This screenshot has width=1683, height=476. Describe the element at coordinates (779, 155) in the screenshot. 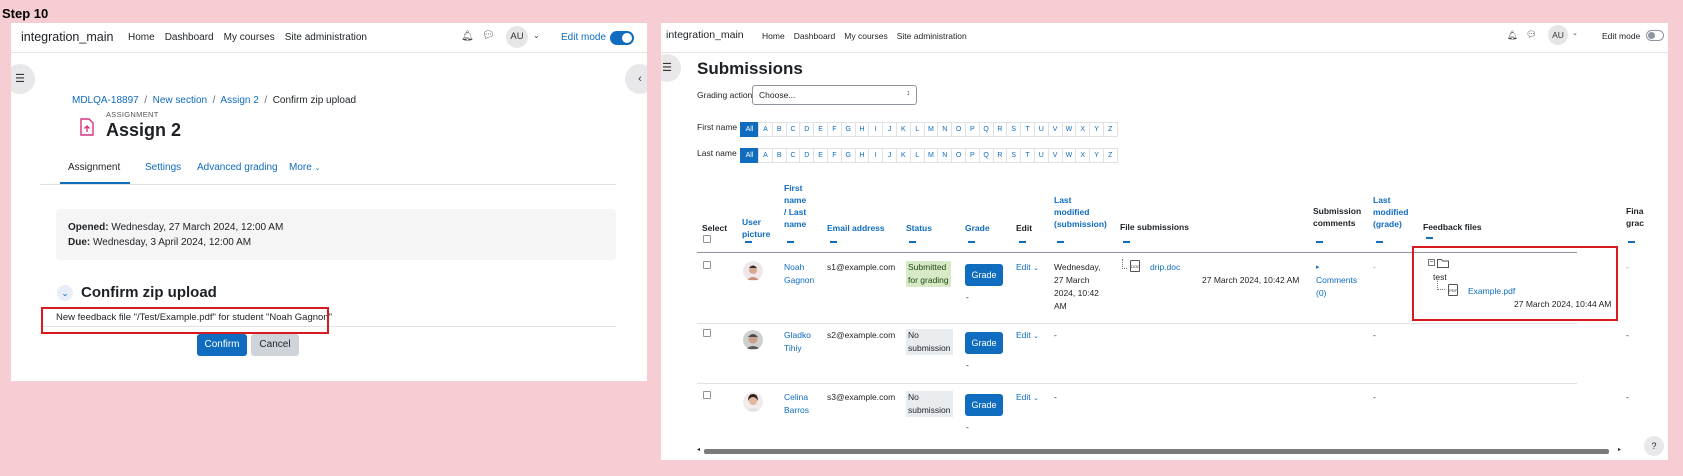

I see `last-name-initial-b: B` at that location.